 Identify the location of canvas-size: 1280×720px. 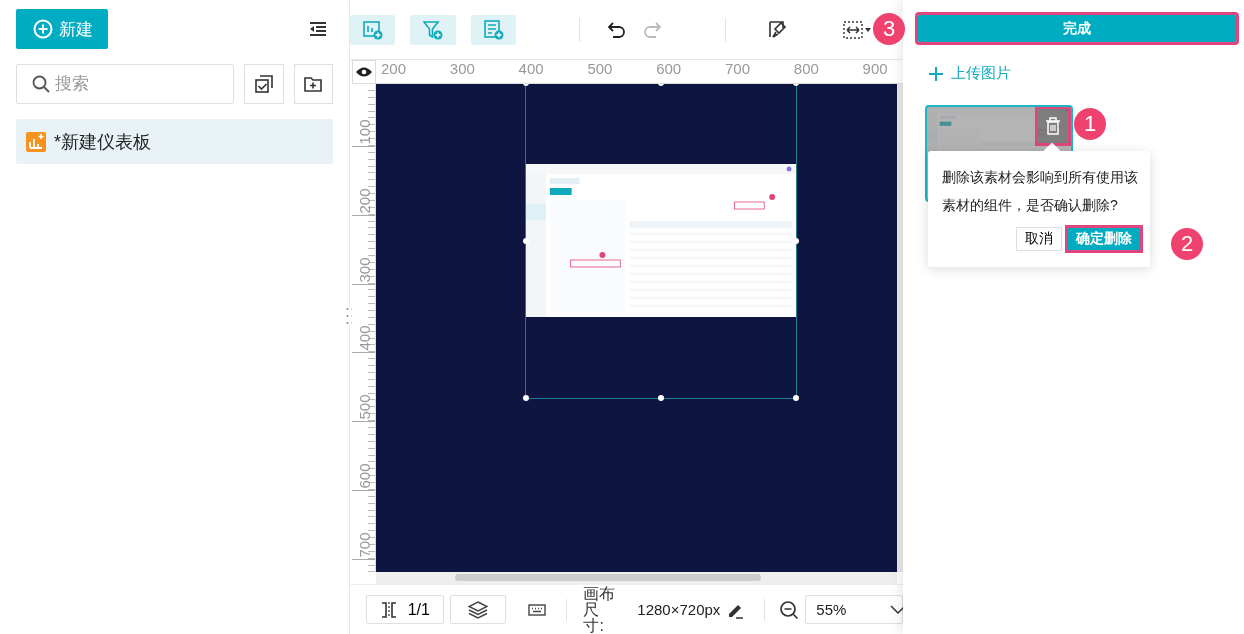
(679, 609).